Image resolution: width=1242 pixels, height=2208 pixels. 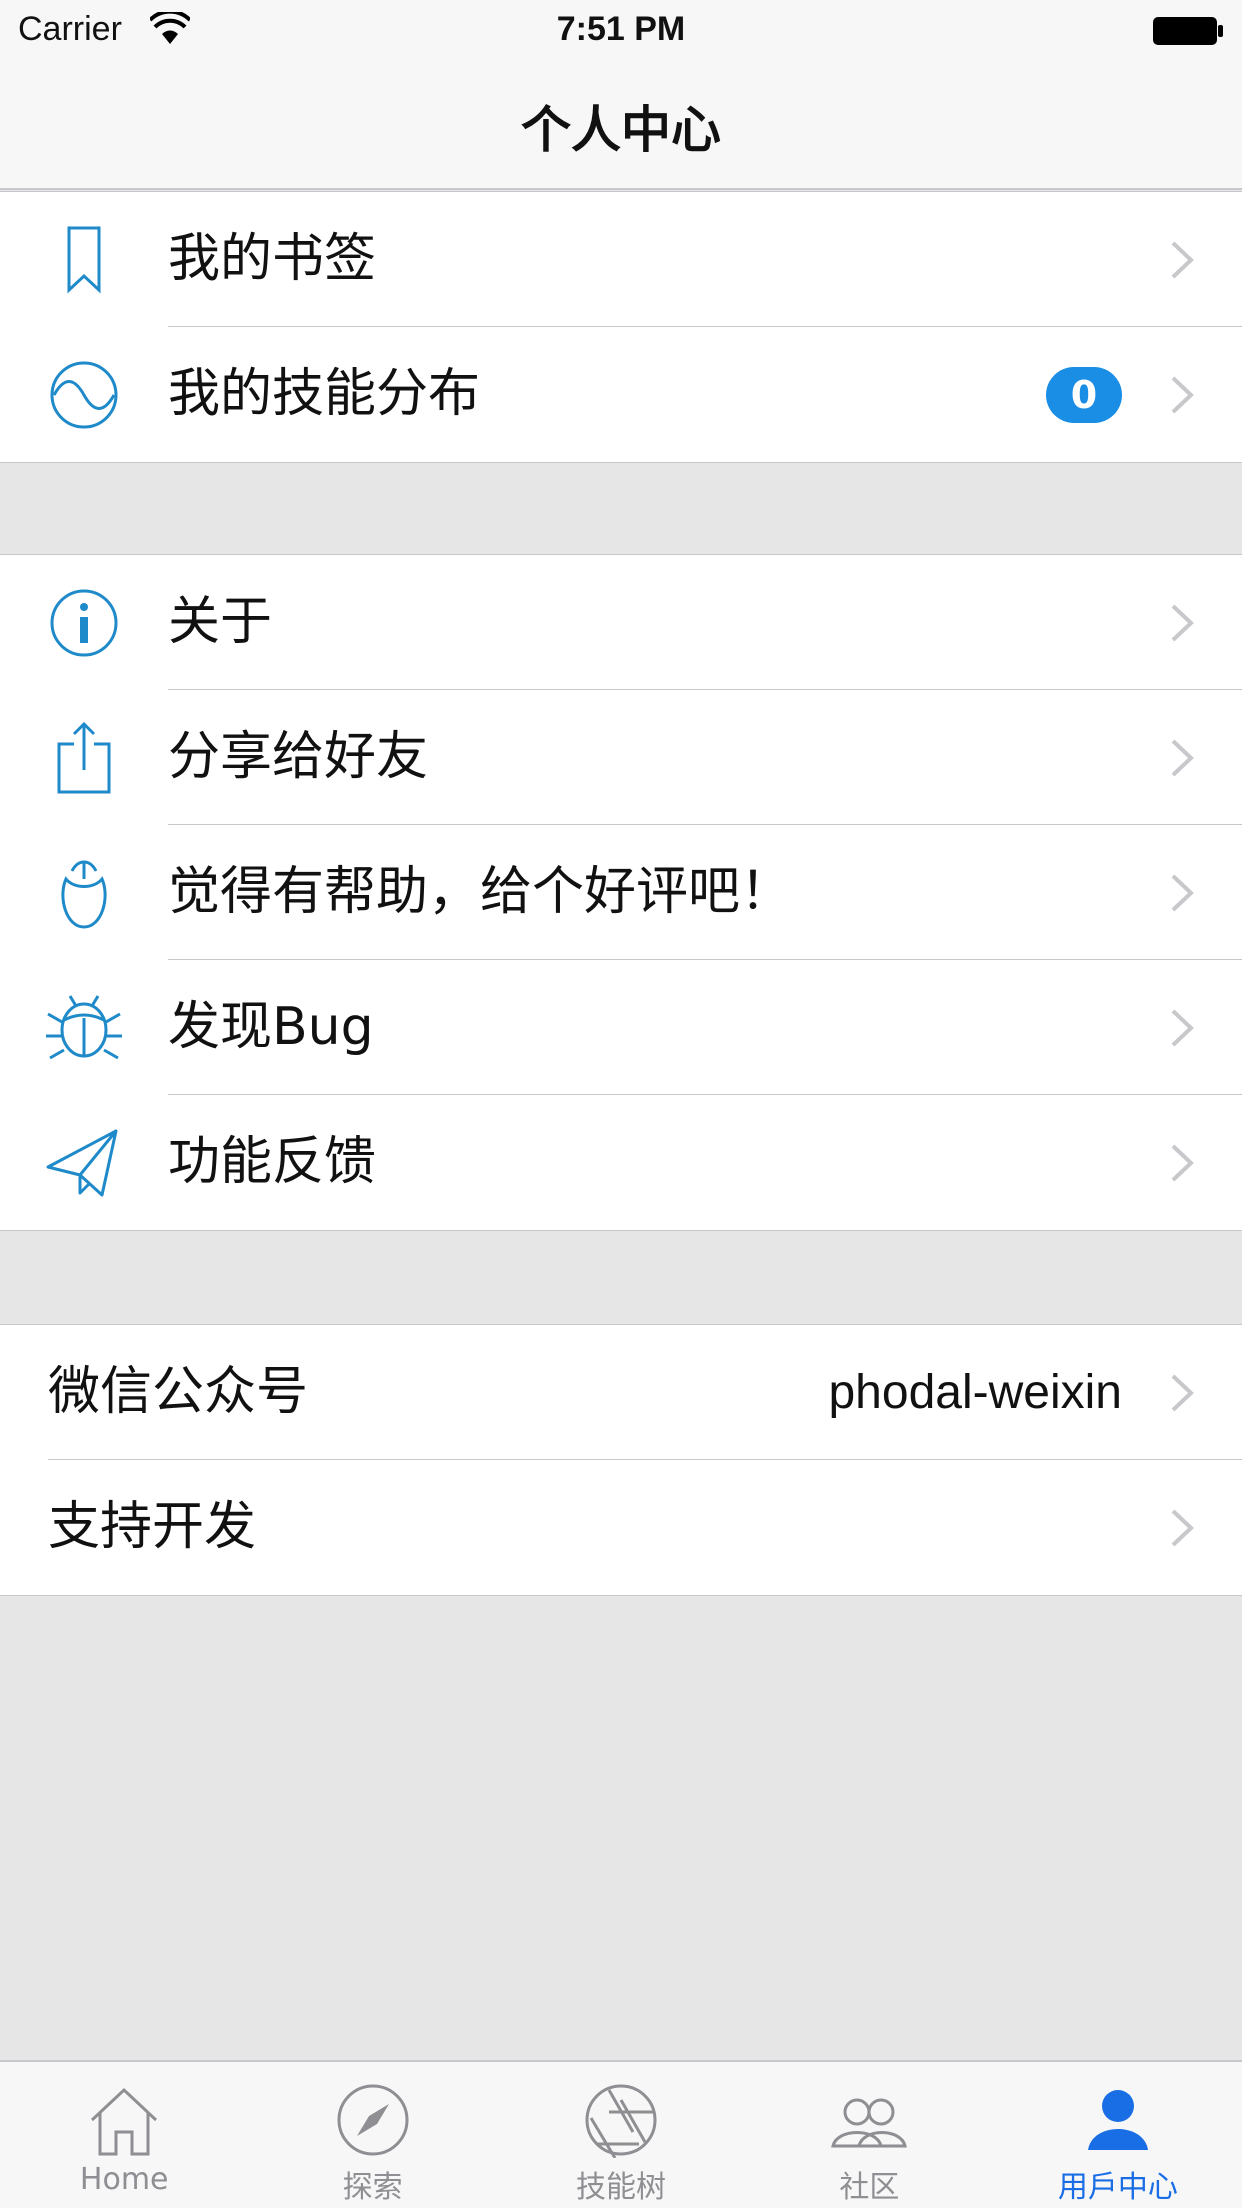 I want to click on about-row: 关于, so click(x=621, y=622).